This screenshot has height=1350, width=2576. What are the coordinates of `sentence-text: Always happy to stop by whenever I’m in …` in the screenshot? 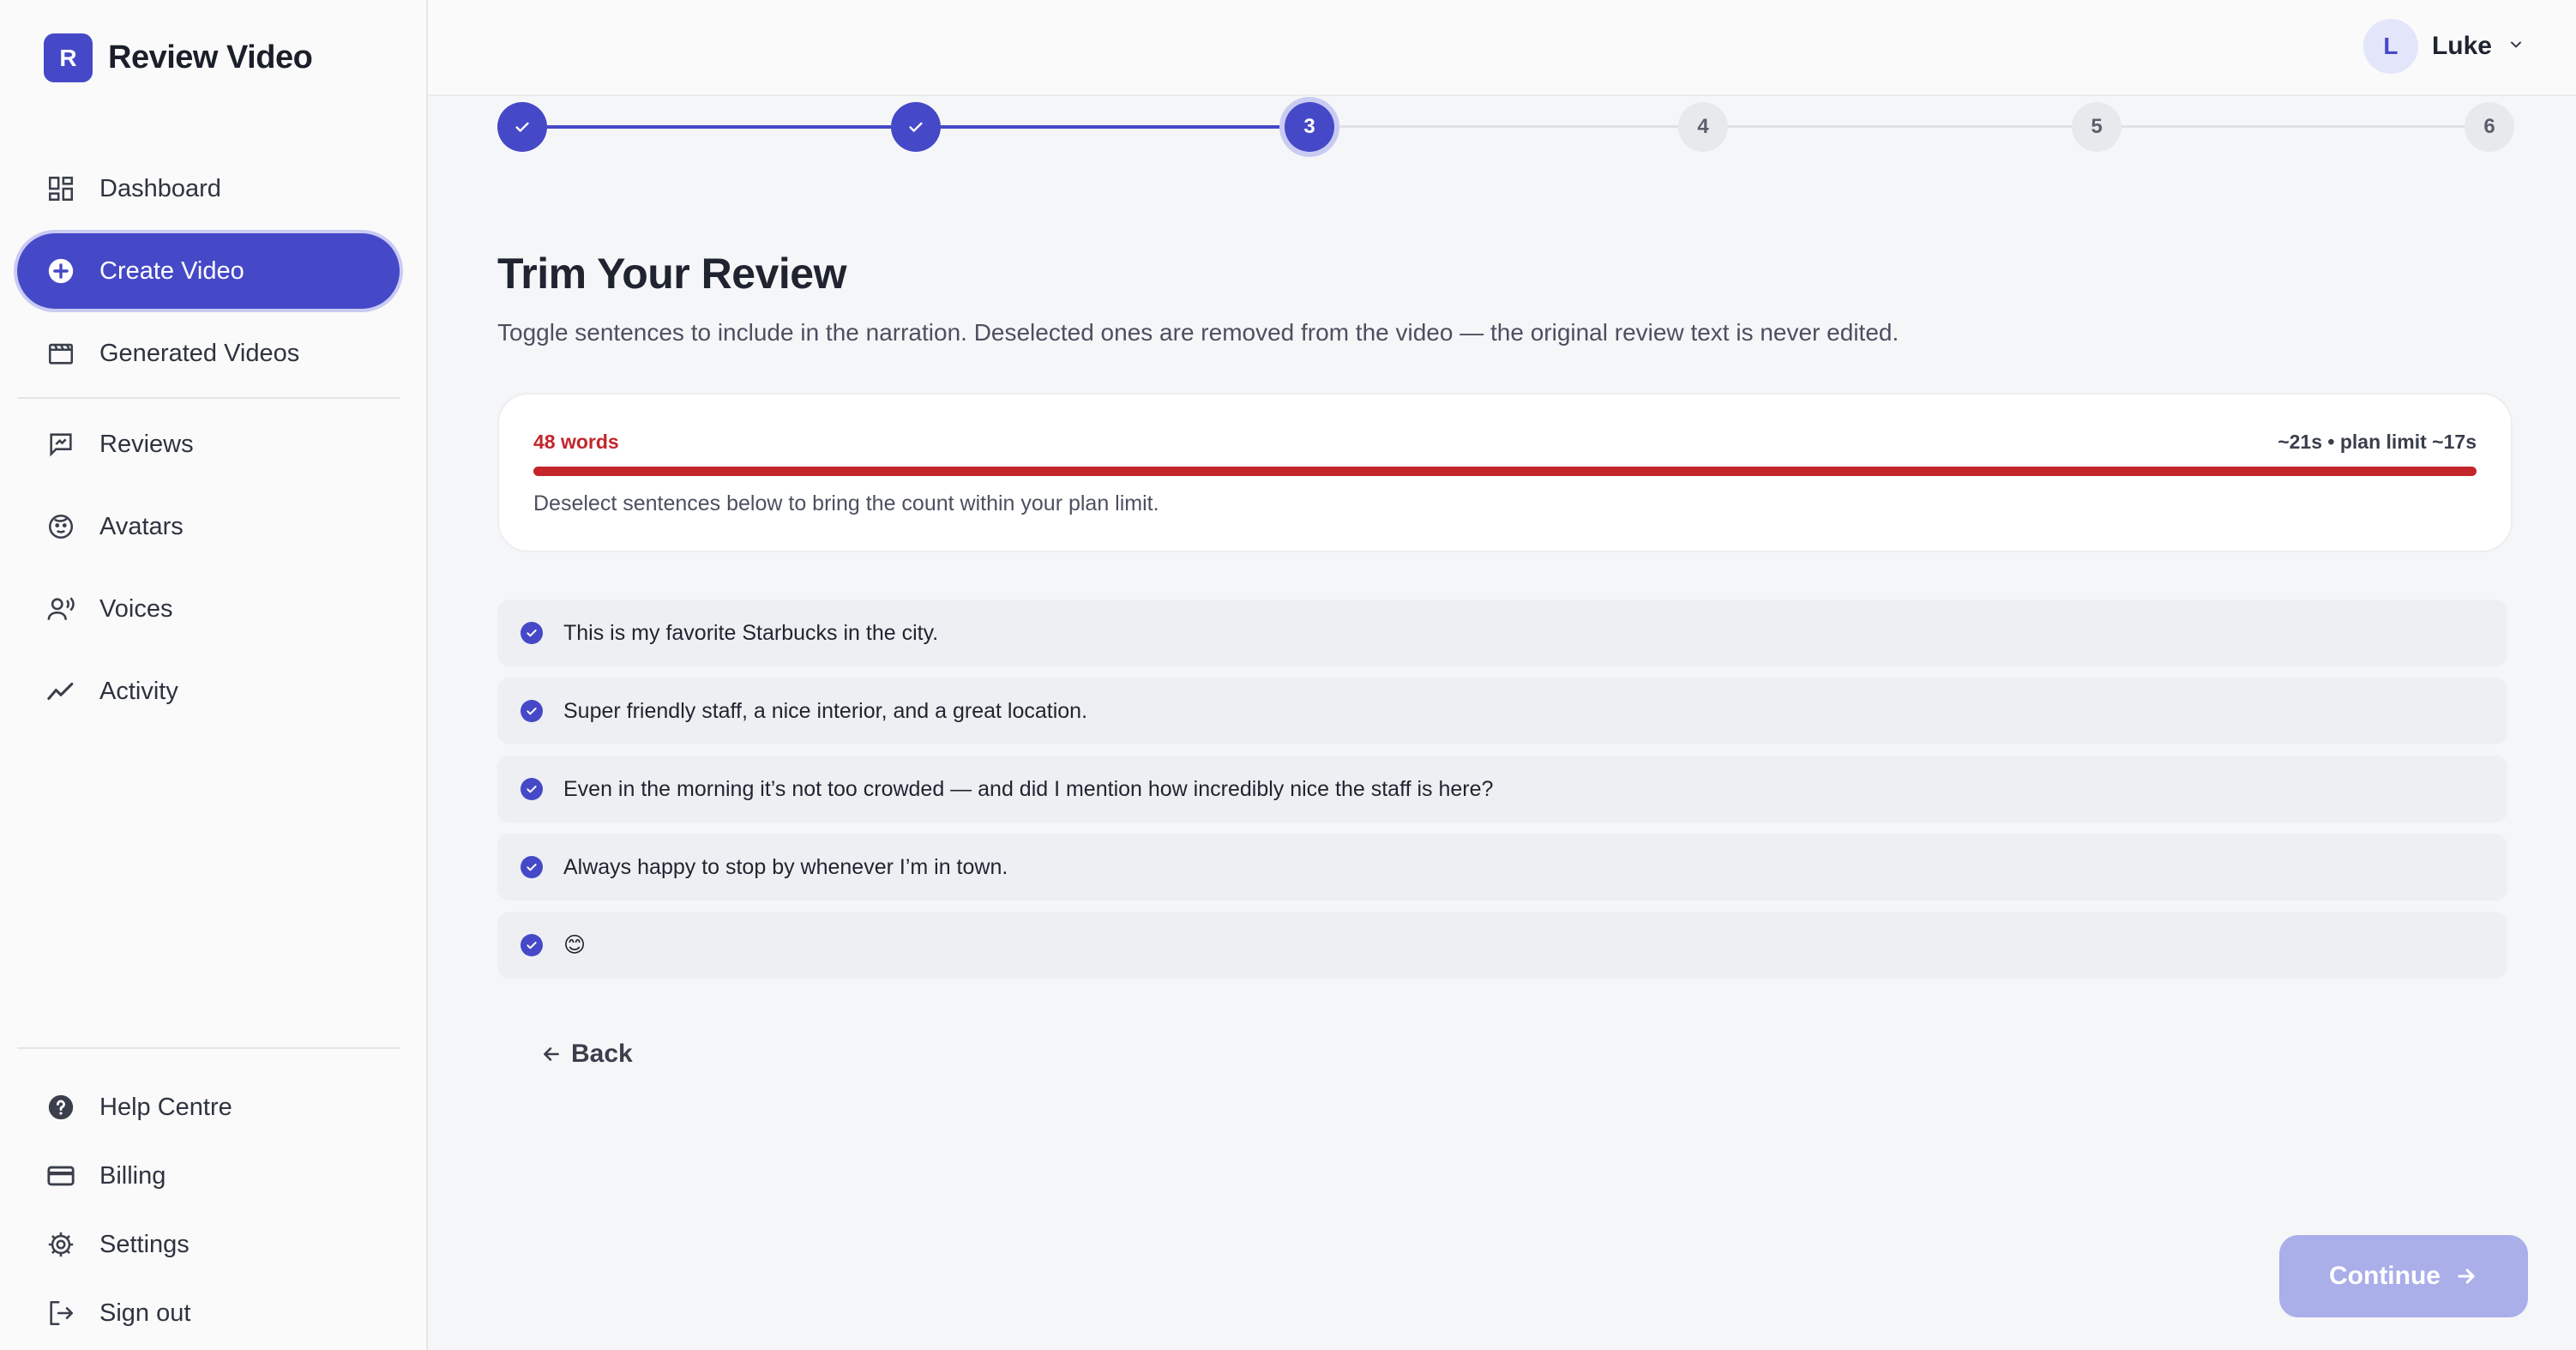 It's located at (785, 867).